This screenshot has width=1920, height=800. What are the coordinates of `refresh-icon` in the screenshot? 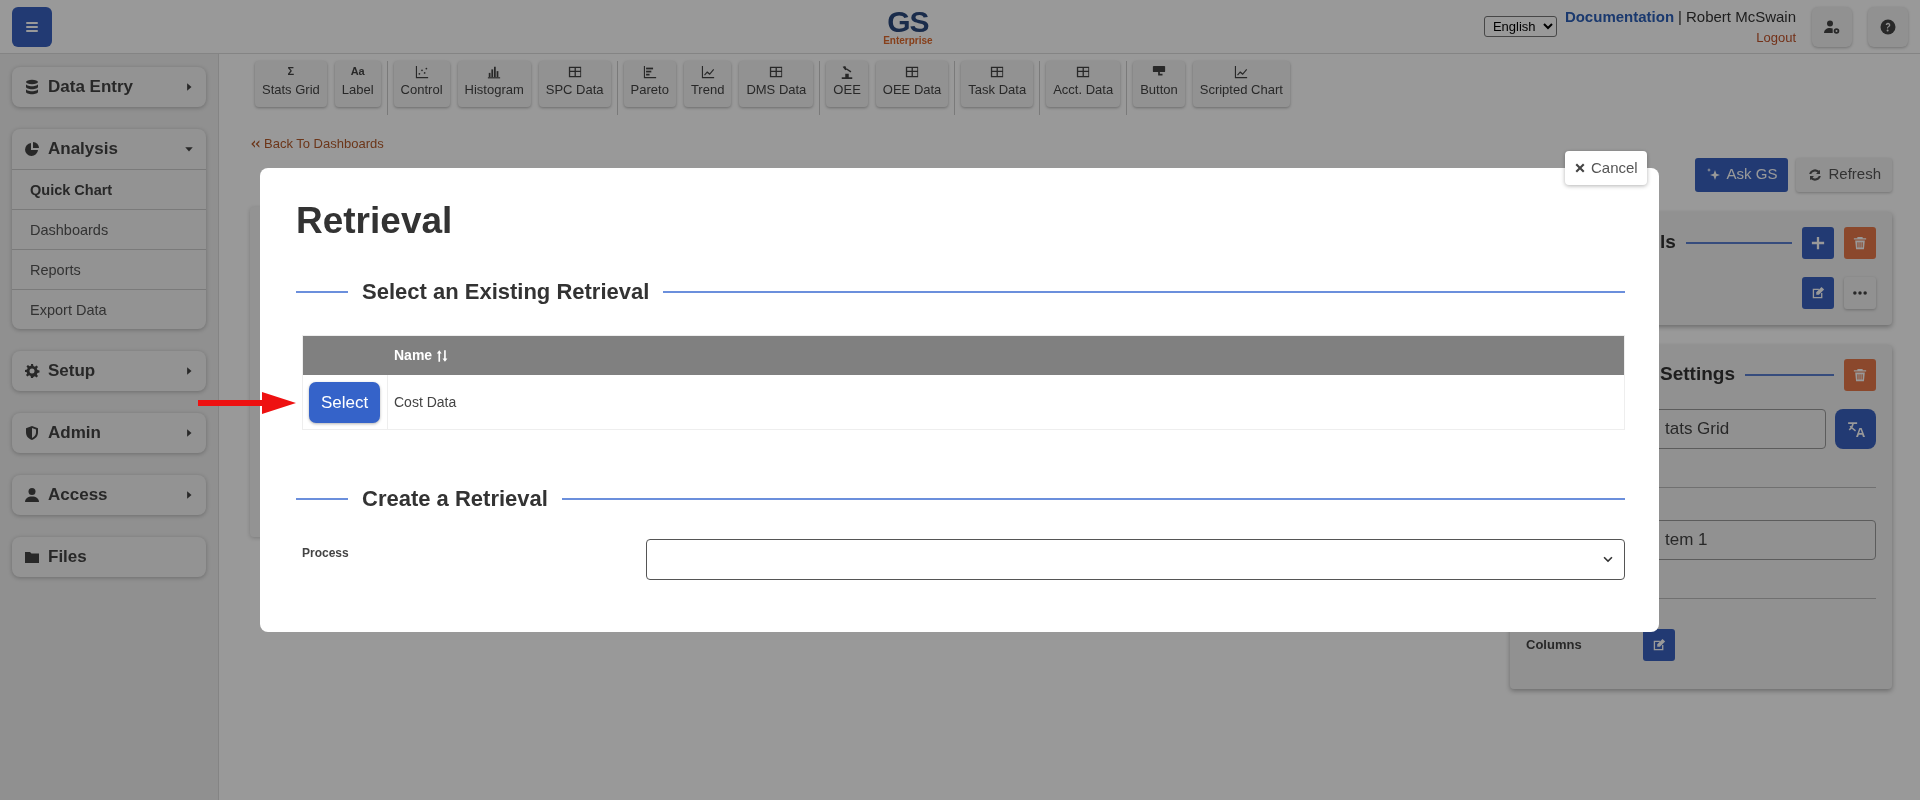 It's located at (1815, 174).